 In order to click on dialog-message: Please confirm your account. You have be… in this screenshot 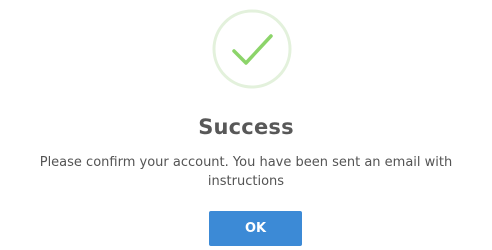, I will do `click(246, 172)`.